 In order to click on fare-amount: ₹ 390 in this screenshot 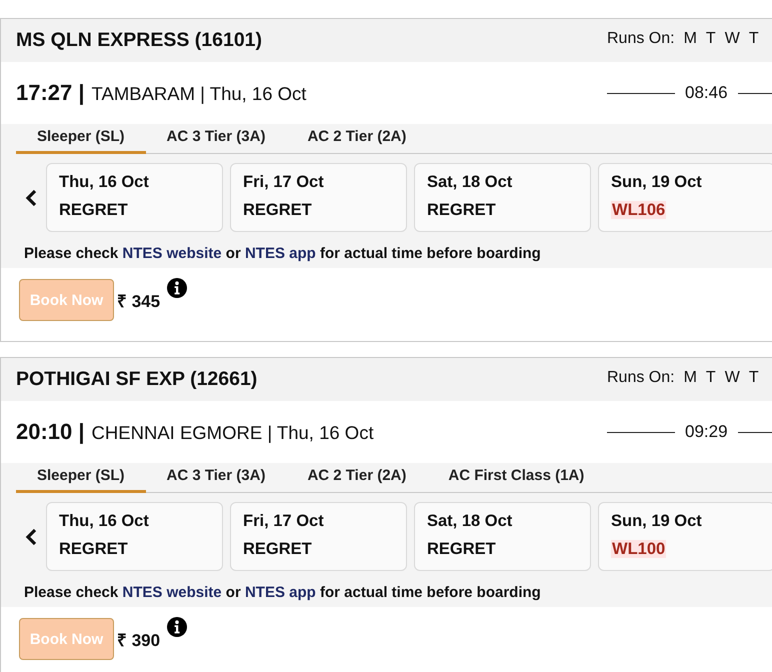, I will do `click(138, 640)`.